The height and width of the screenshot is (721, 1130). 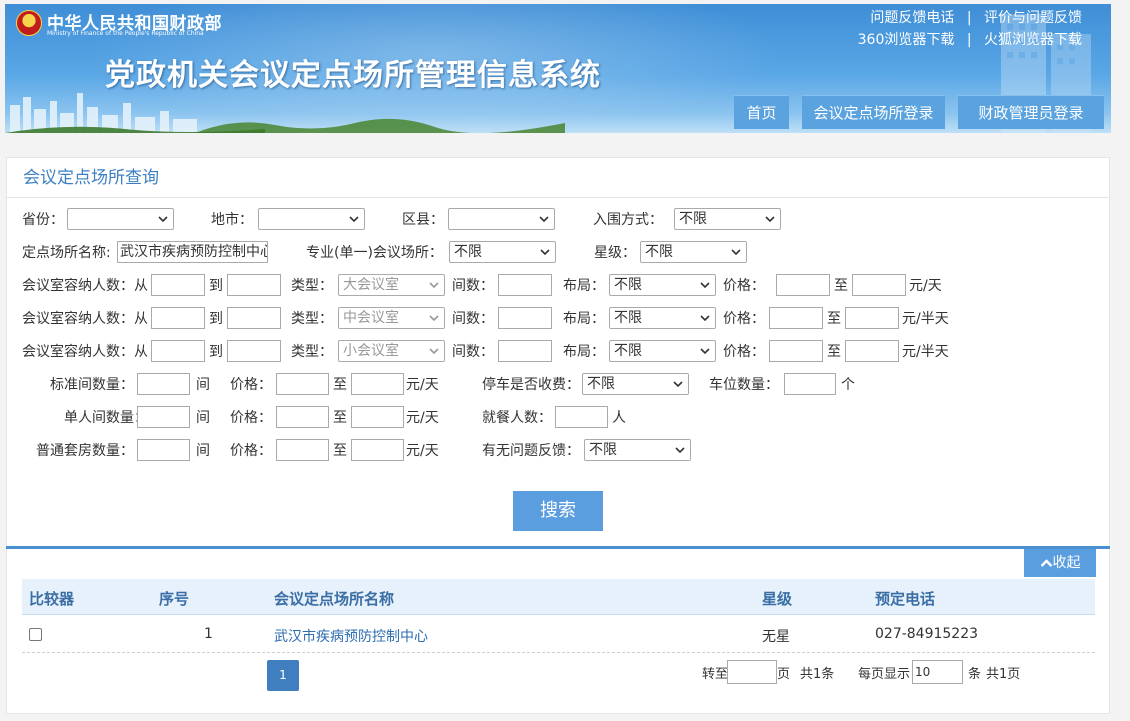 I want to click on district-label: 区县：, so click(x=423, y=220).